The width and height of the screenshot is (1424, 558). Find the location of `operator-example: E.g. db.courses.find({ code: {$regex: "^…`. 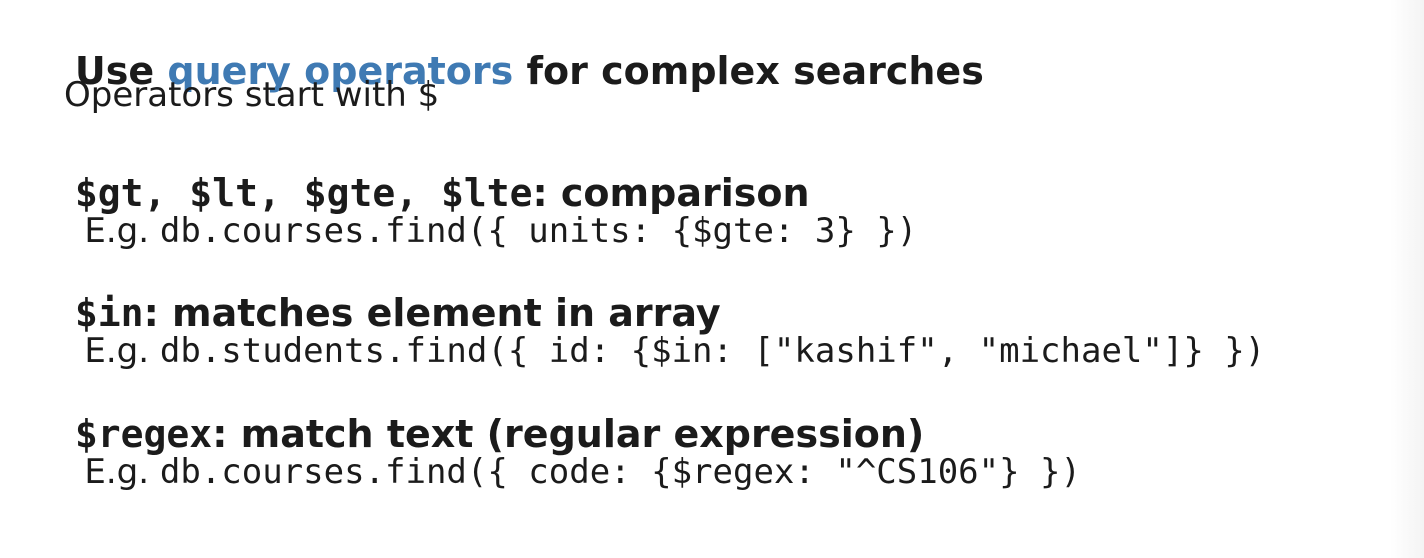

operator-example: E.g. db.courses.find({ code: {$regex: "^… is located at coordinates (572, 472).